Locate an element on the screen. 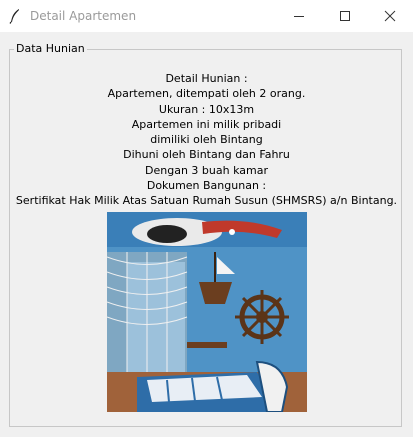 Image resolution: width=413 pixels, height=437 pixels. detail-owner: dimiliki oleh Bintang is located at coordinates (206, 140).